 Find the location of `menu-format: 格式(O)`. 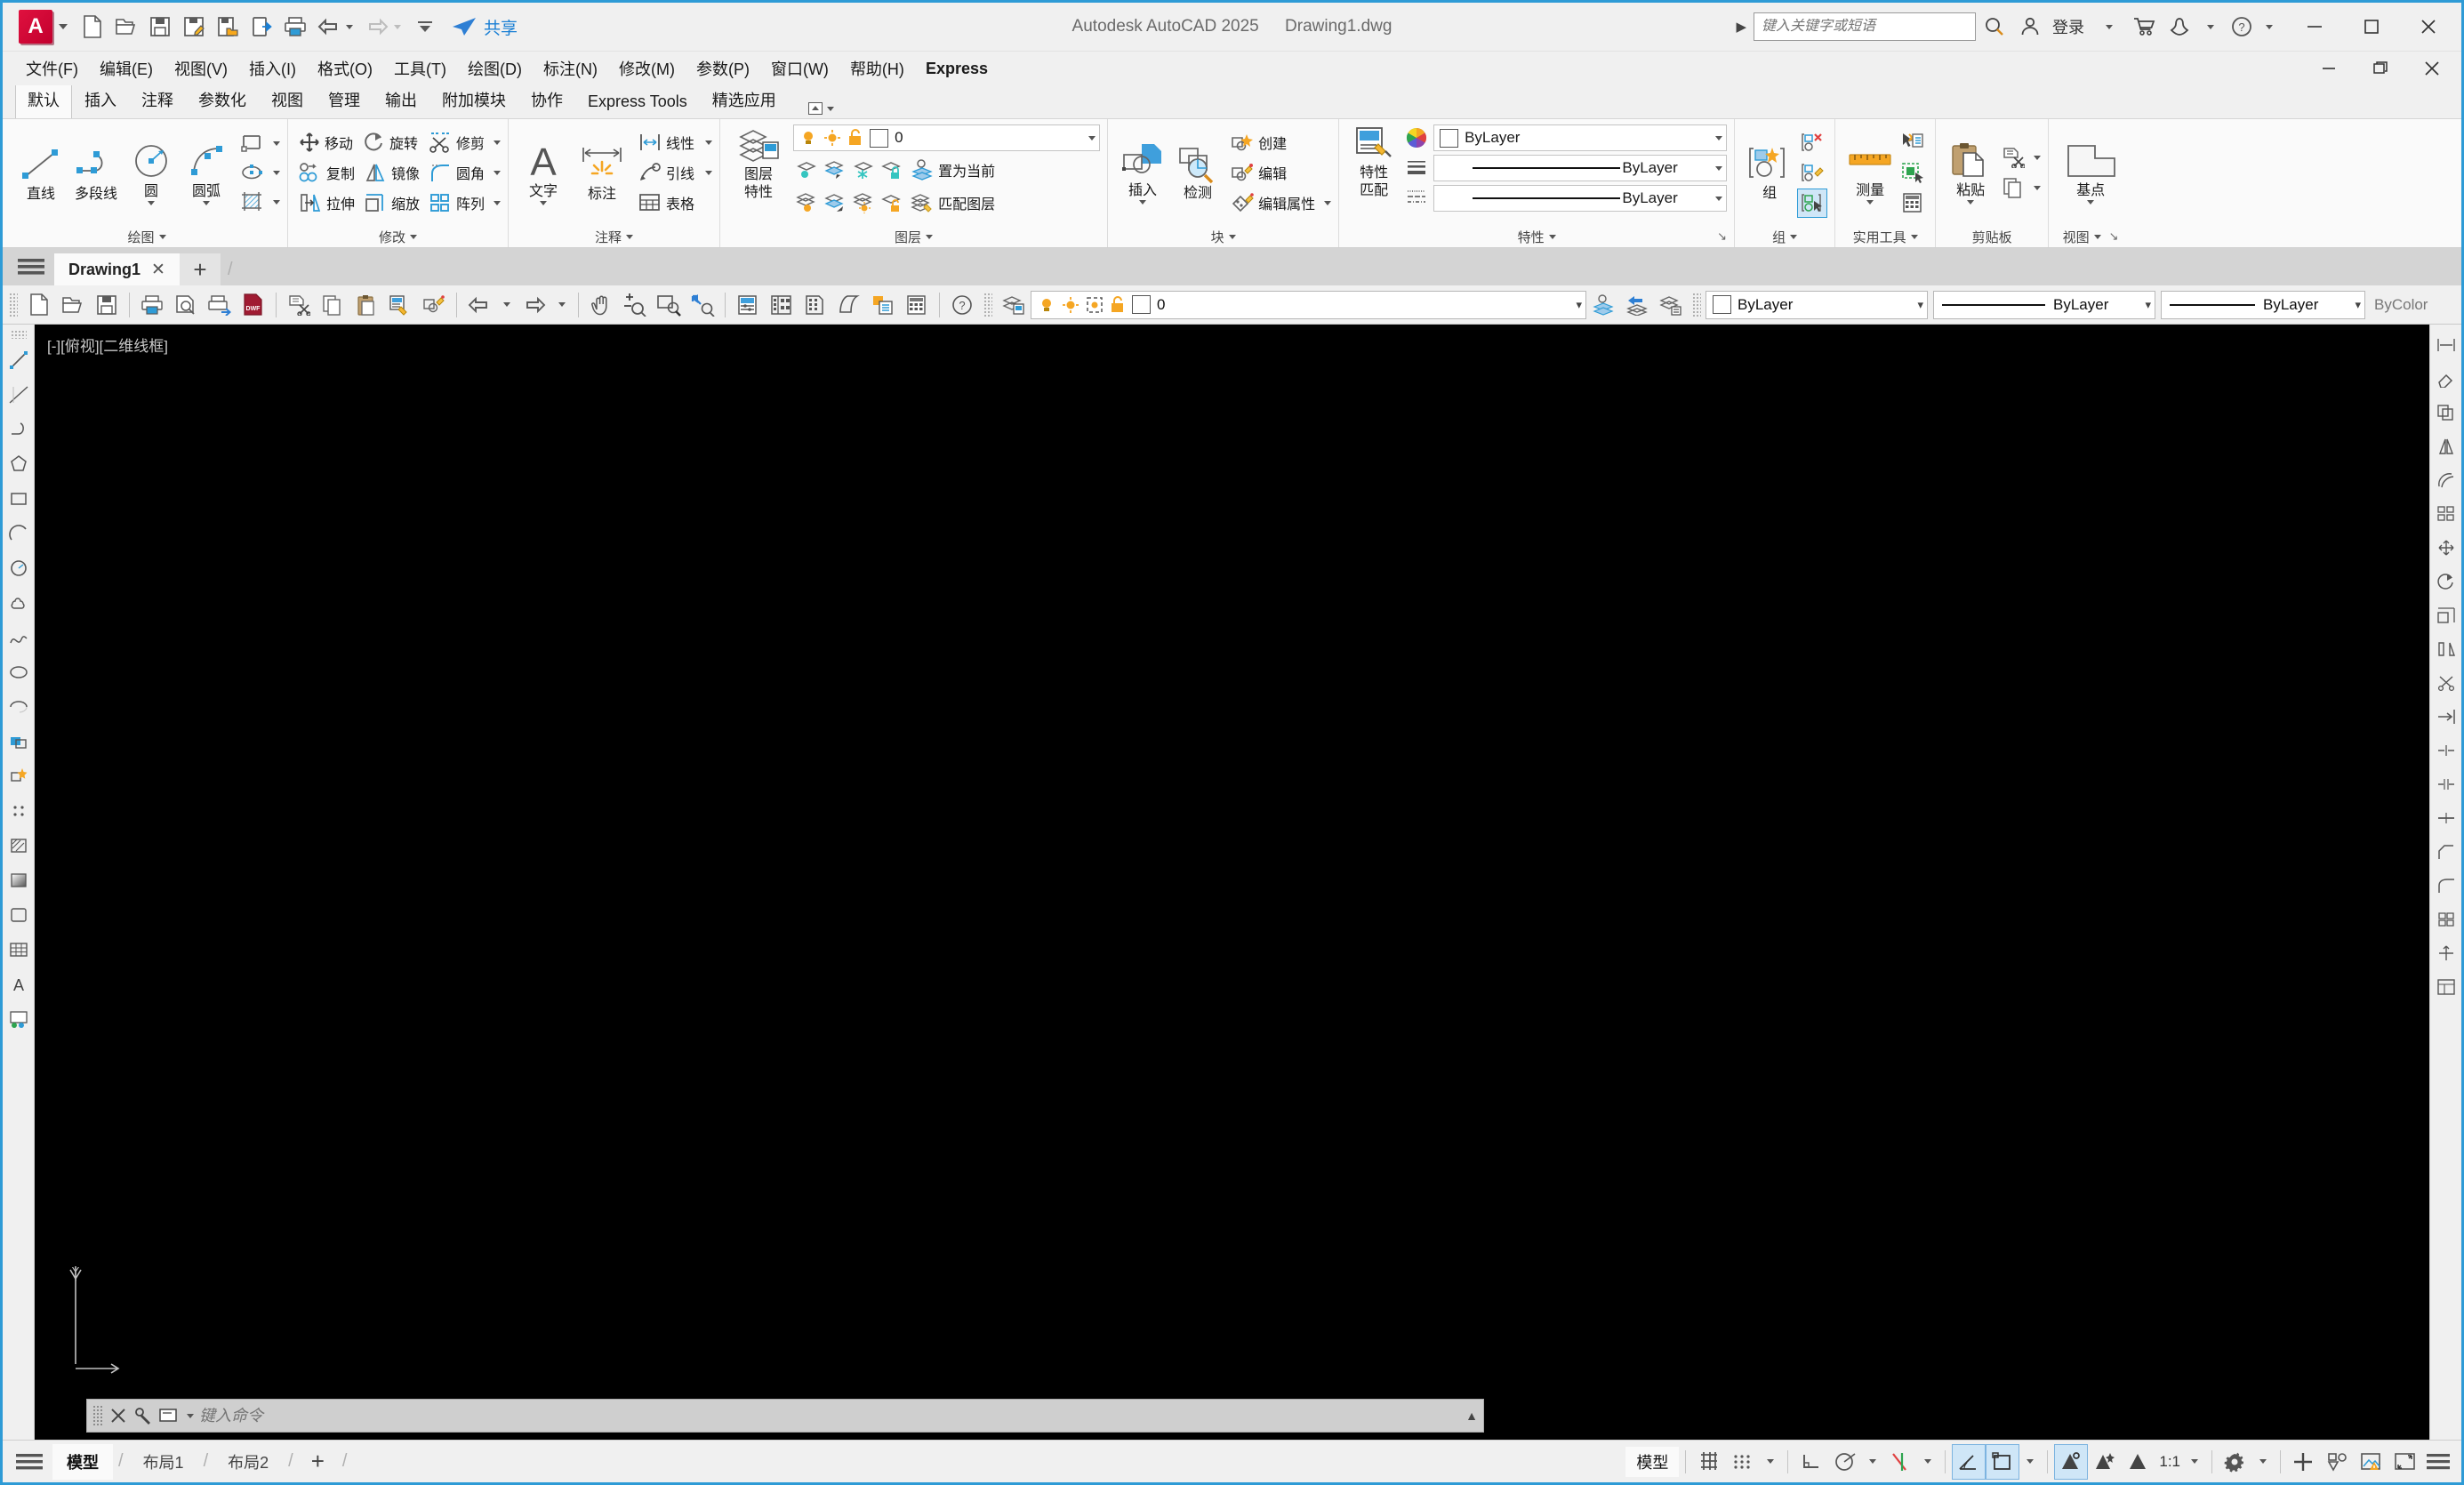

menu-format: 格式(O) is located at coordinates (345, 68).